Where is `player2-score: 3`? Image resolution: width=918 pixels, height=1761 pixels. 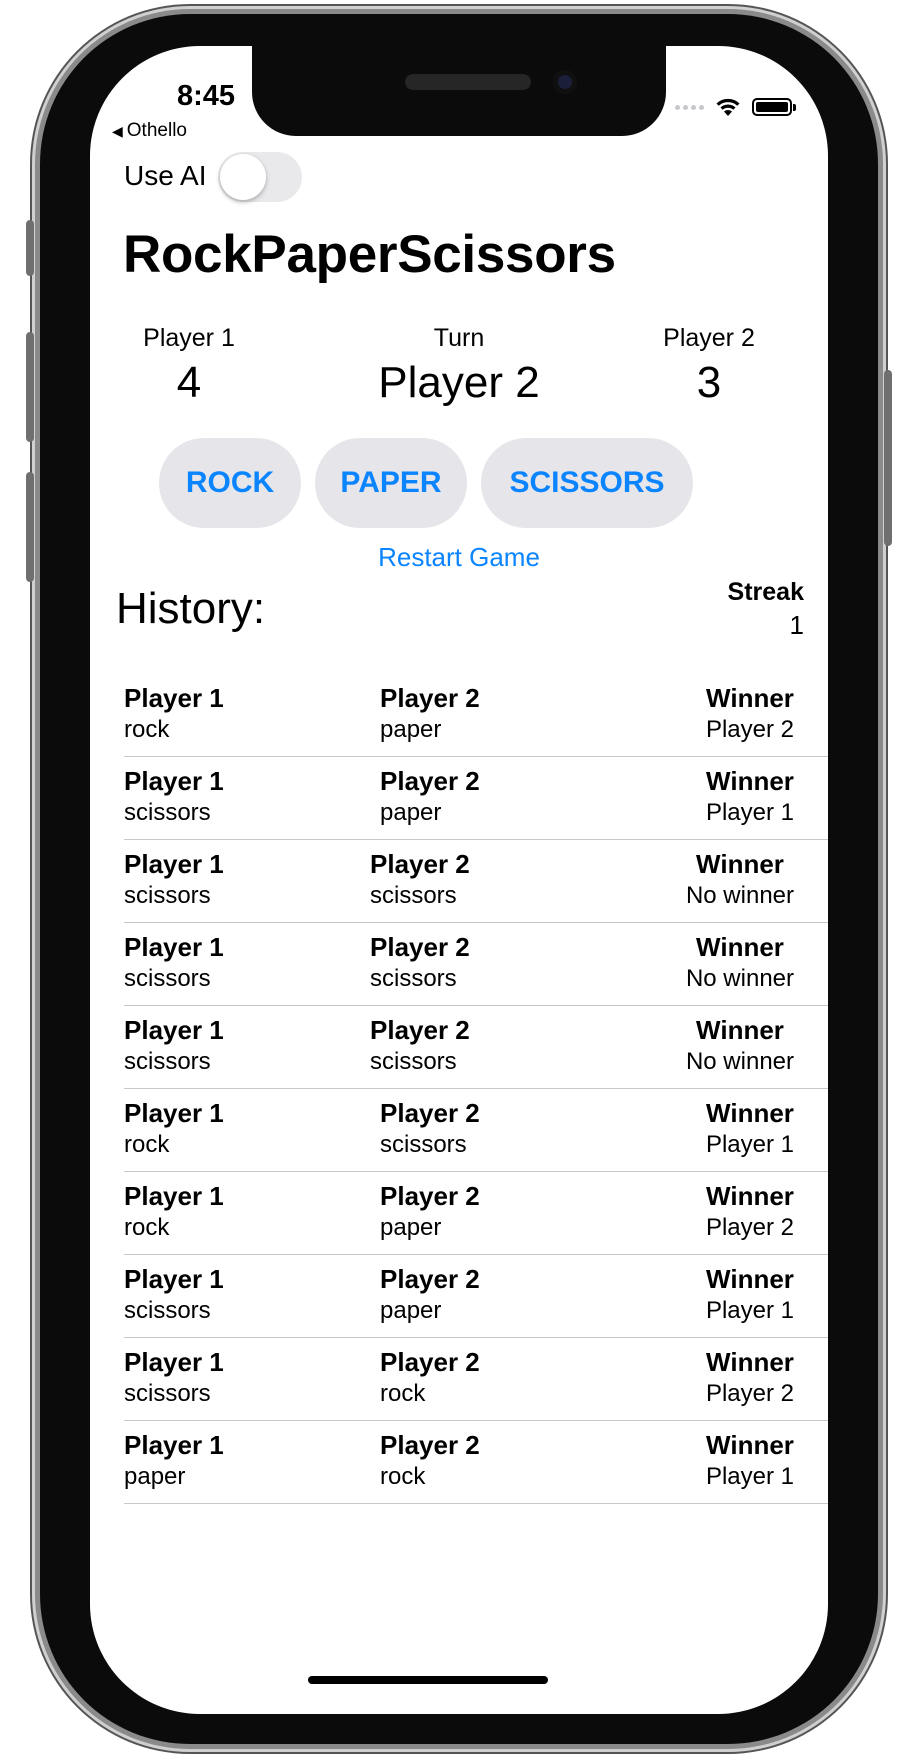
player2-score: 3 is located at coordinates (709, 382).